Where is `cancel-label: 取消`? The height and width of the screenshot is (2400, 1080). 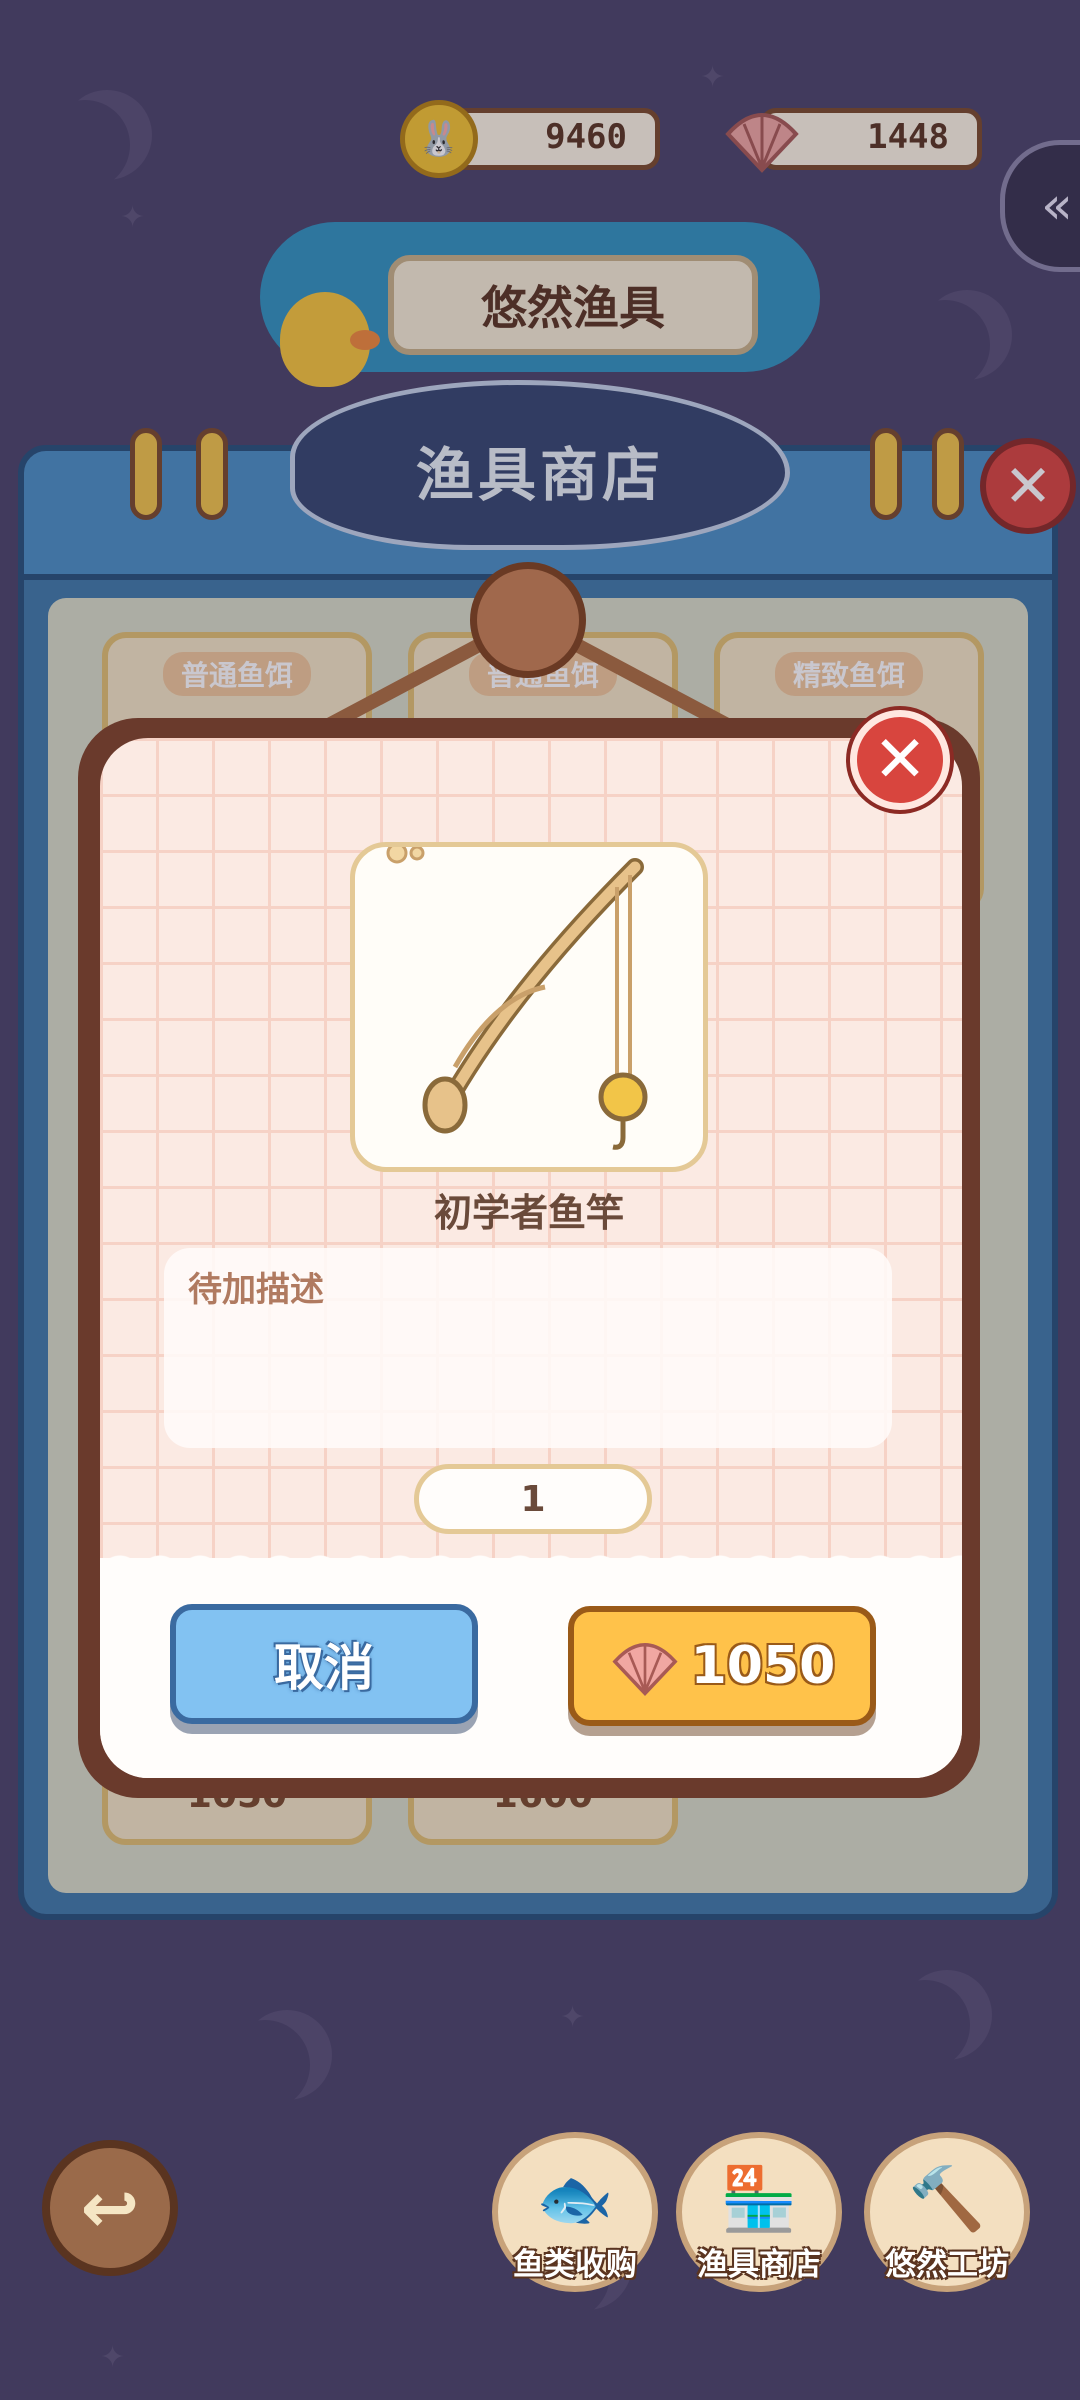
cancel-label: 取消 is located at coordinates (324, 1668).